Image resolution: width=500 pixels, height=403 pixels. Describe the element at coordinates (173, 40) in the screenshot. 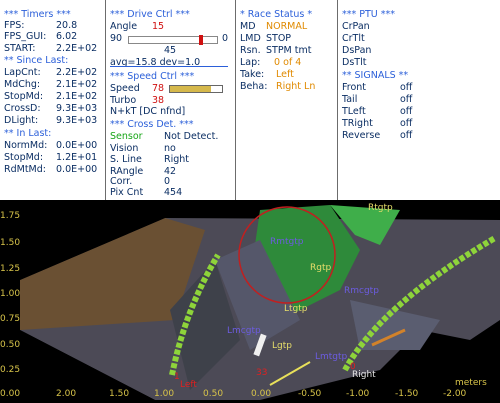

I see `angle-slider` at that location.